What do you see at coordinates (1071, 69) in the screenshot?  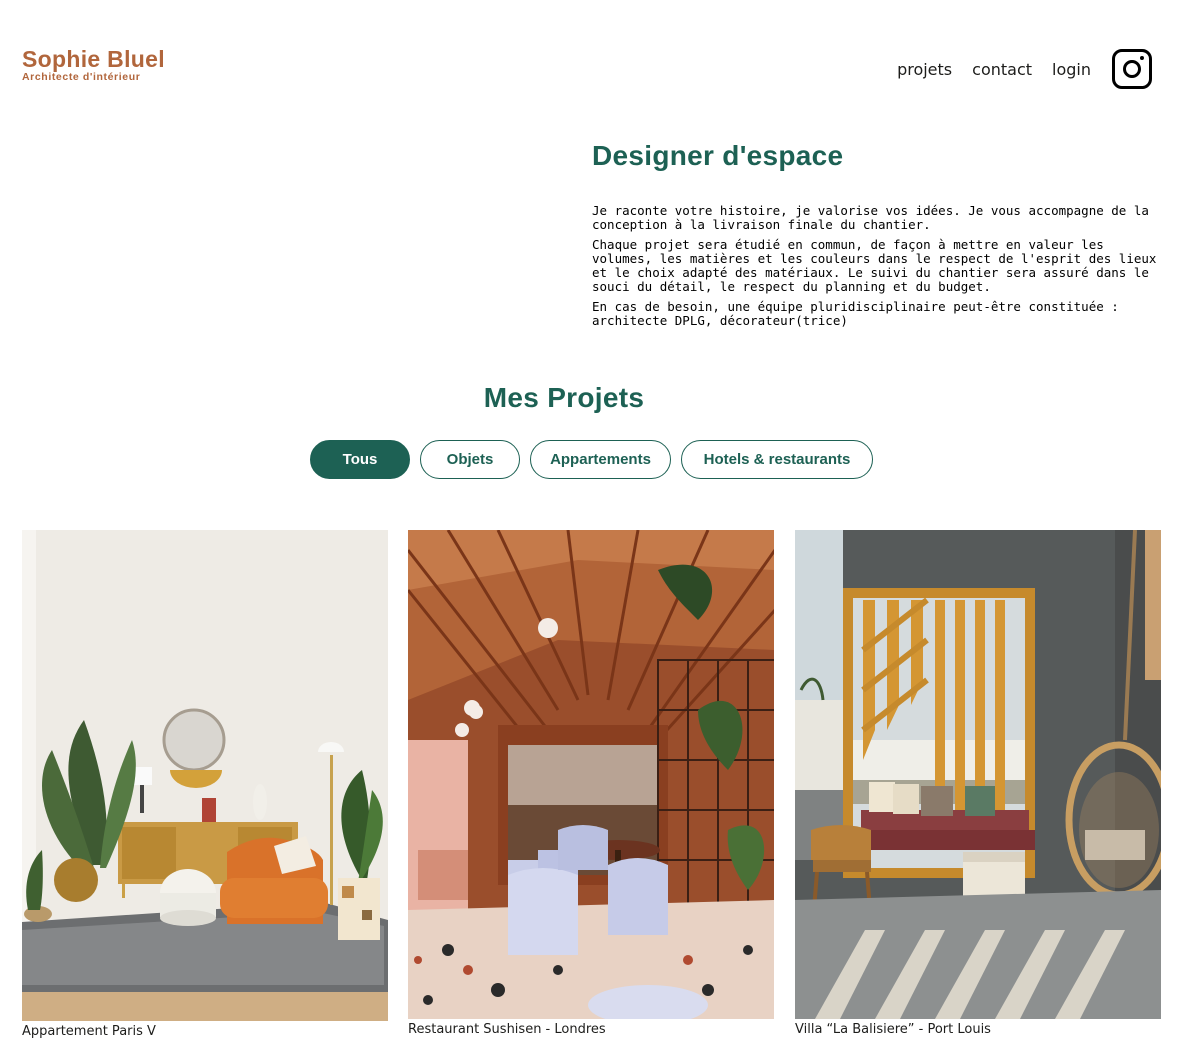 I see `nav-login: login` at bounding box center [1071, 69].